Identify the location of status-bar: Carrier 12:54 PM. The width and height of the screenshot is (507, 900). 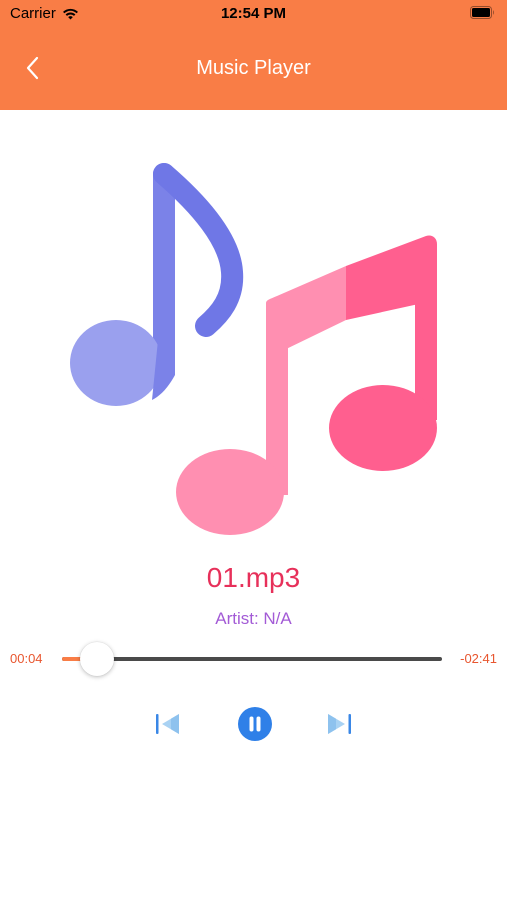
(253, 14).